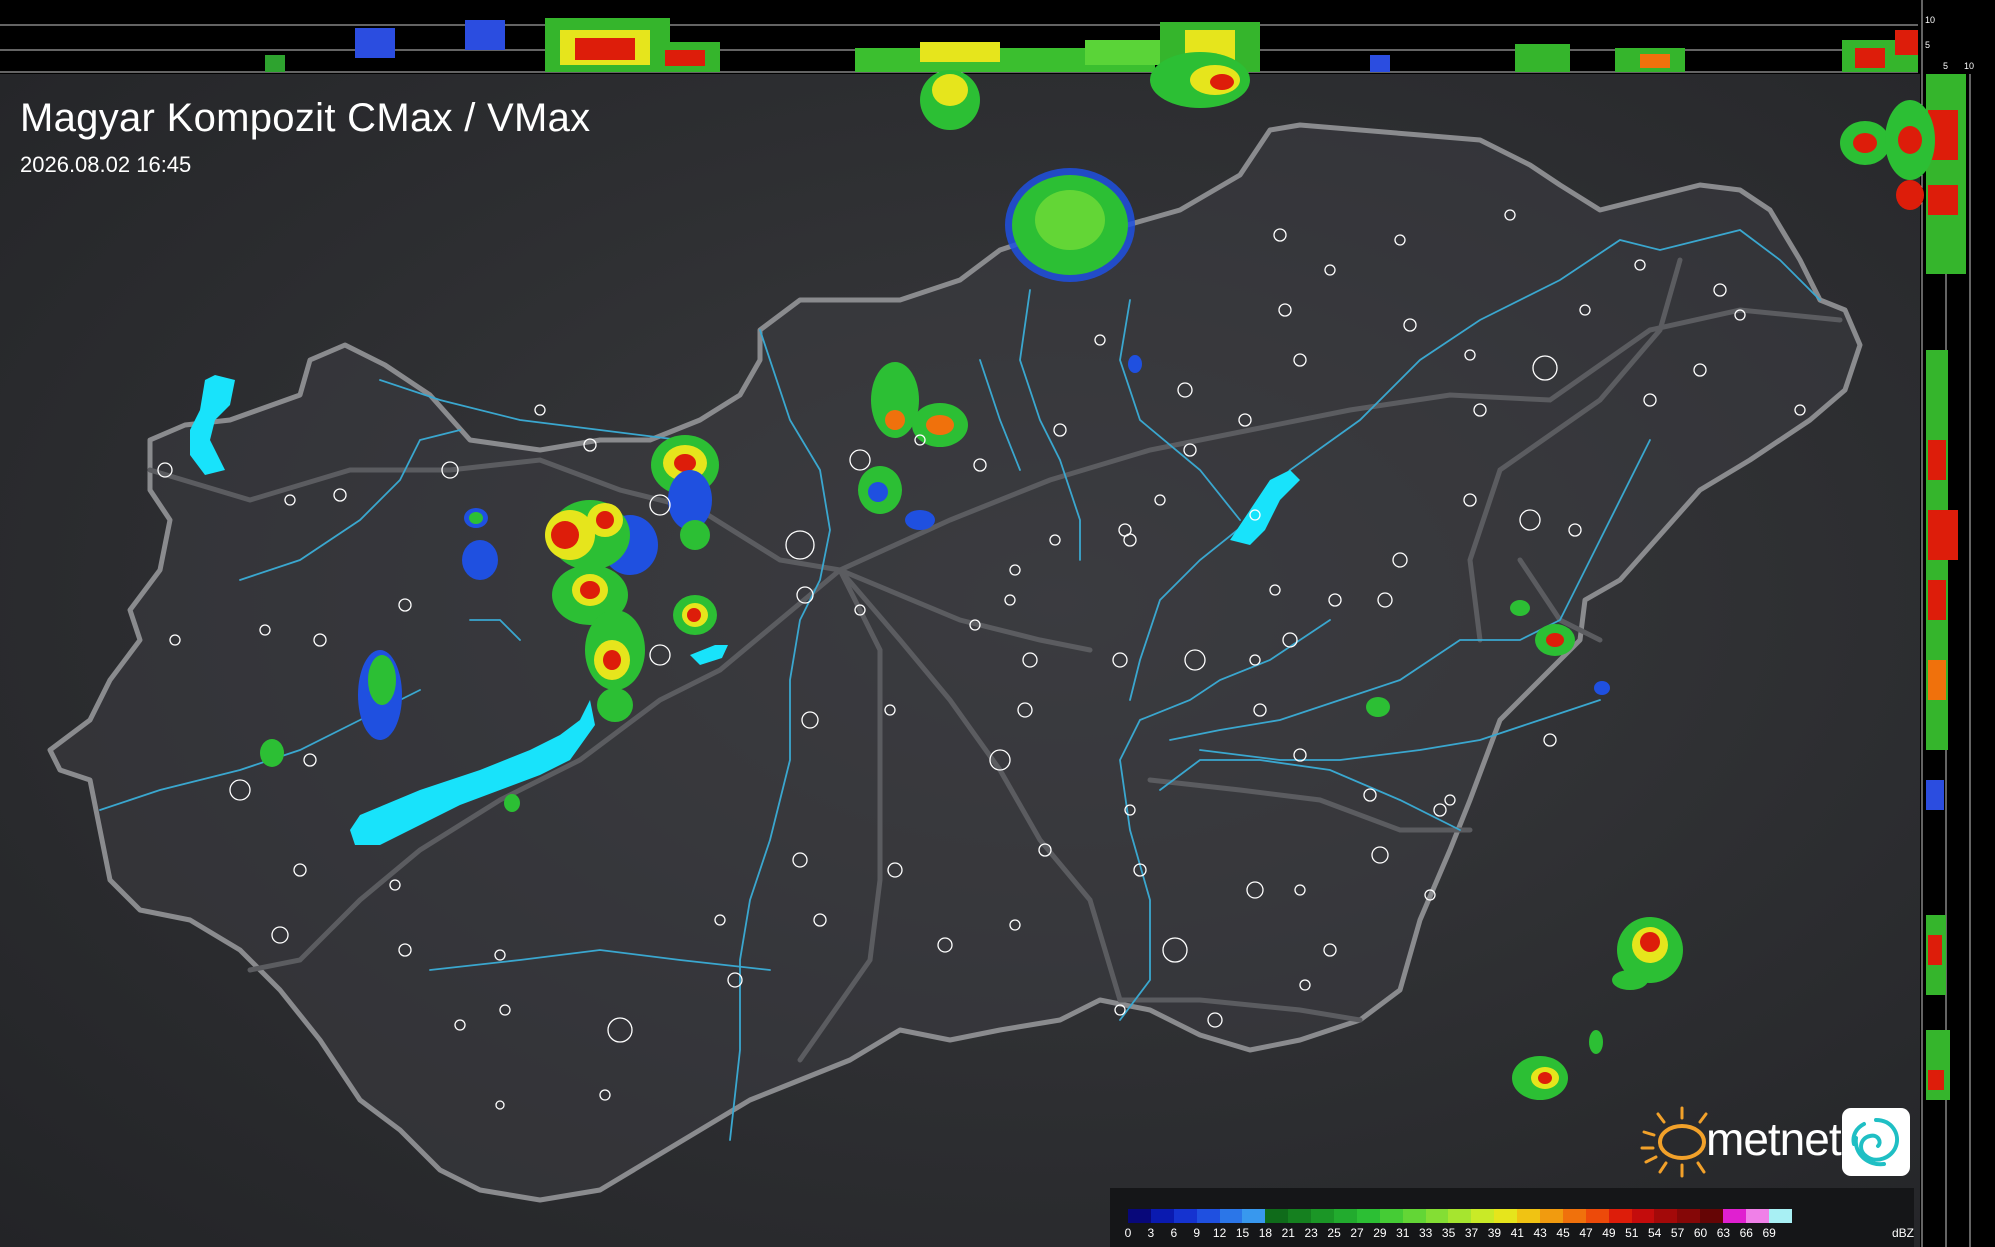 The width and height of the screenshot is (1995, 1247). I want to click on legend-label: 51, so click(1632, 1233).